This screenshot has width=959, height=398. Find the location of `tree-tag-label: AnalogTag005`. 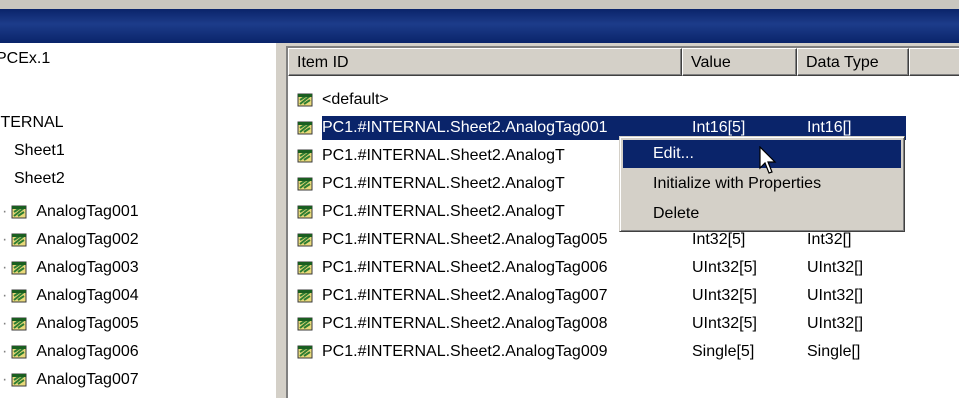

tree-tag-label: AnalogTag005 is located at coordinates (87, 323).